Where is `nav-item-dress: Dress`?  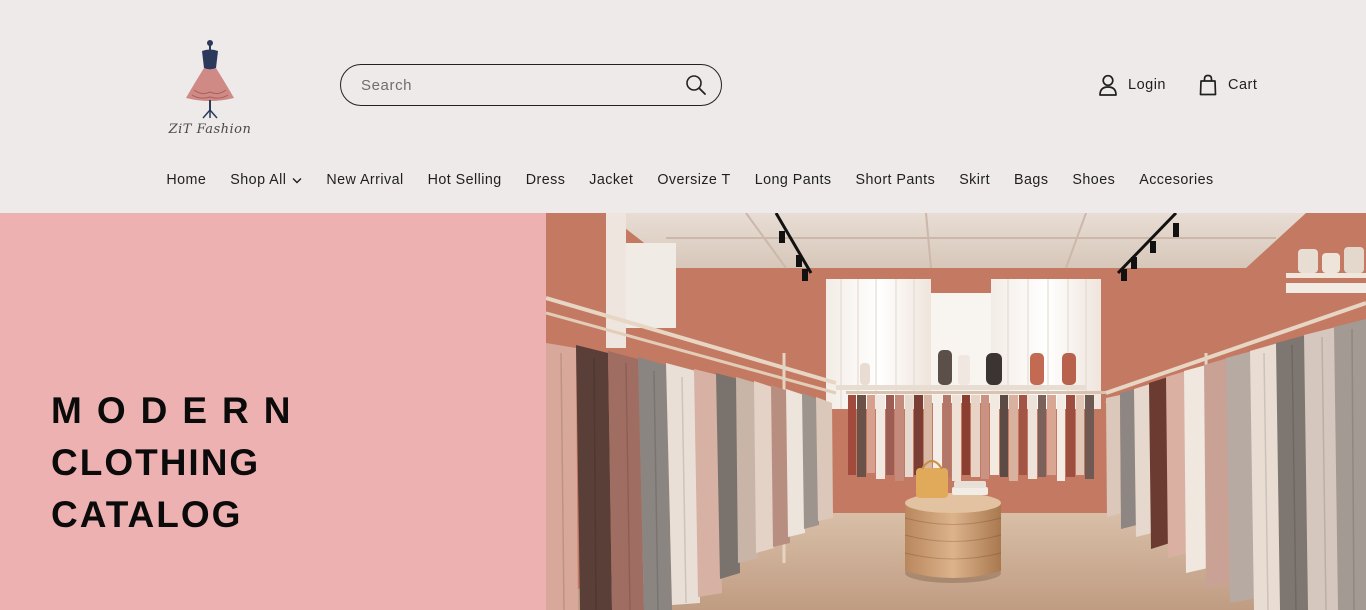 nav-item-dress: Dress is located at coordinates (546, 180).